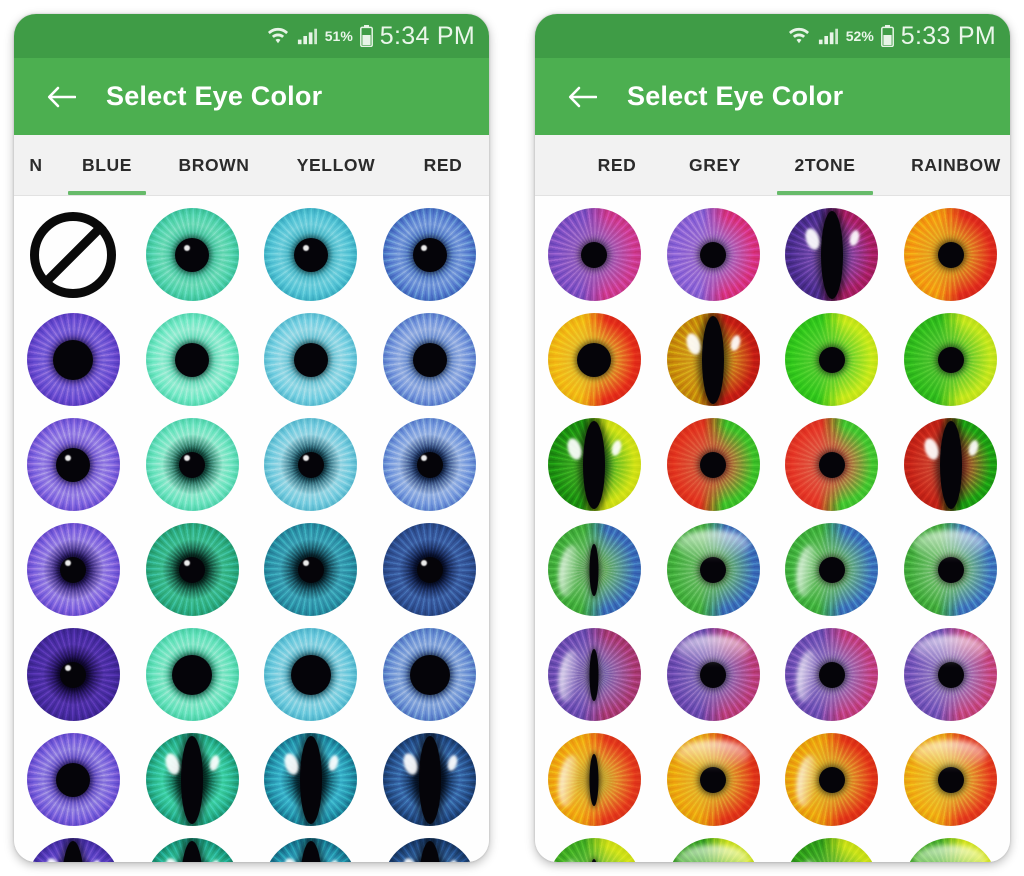 The image size is (1024, 876). I want to click on category-tab-bar: REDGREY2TONERAINBOWSPEC, so click(772, 165).